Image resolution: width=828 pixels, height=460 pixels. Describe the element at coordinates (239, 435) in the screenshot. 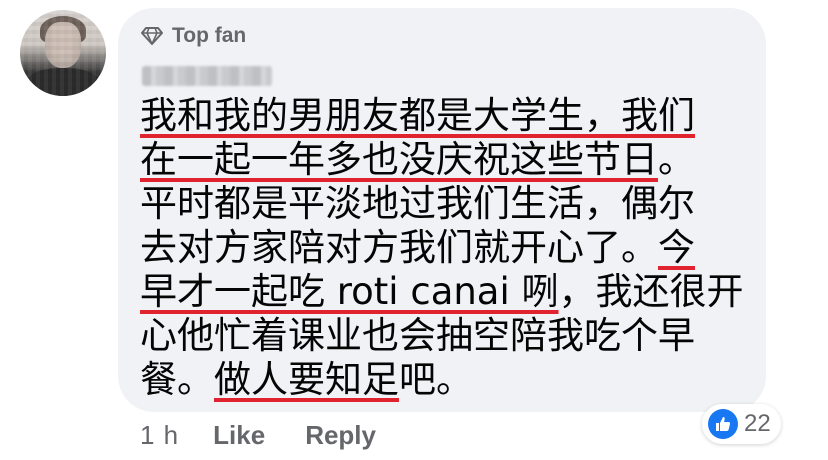

I see `like-button: Like` at that location.